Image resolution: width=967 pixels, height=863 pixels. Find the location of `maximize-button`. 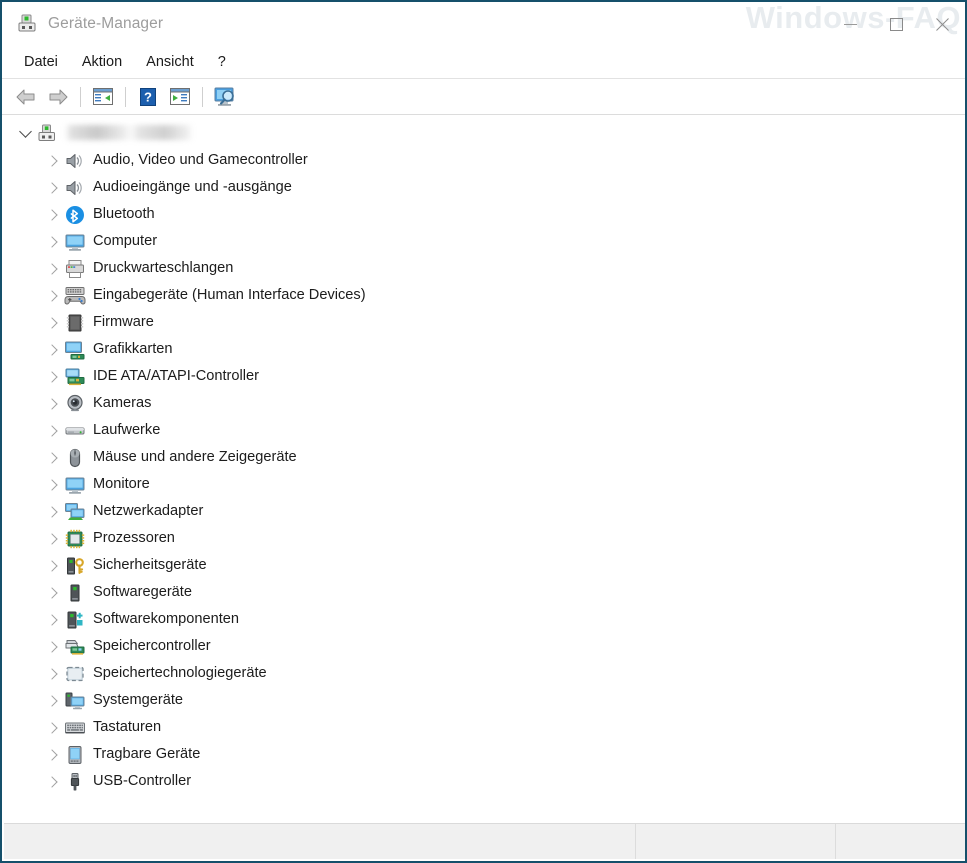

maximize-button is located at coordinates (896, 24).